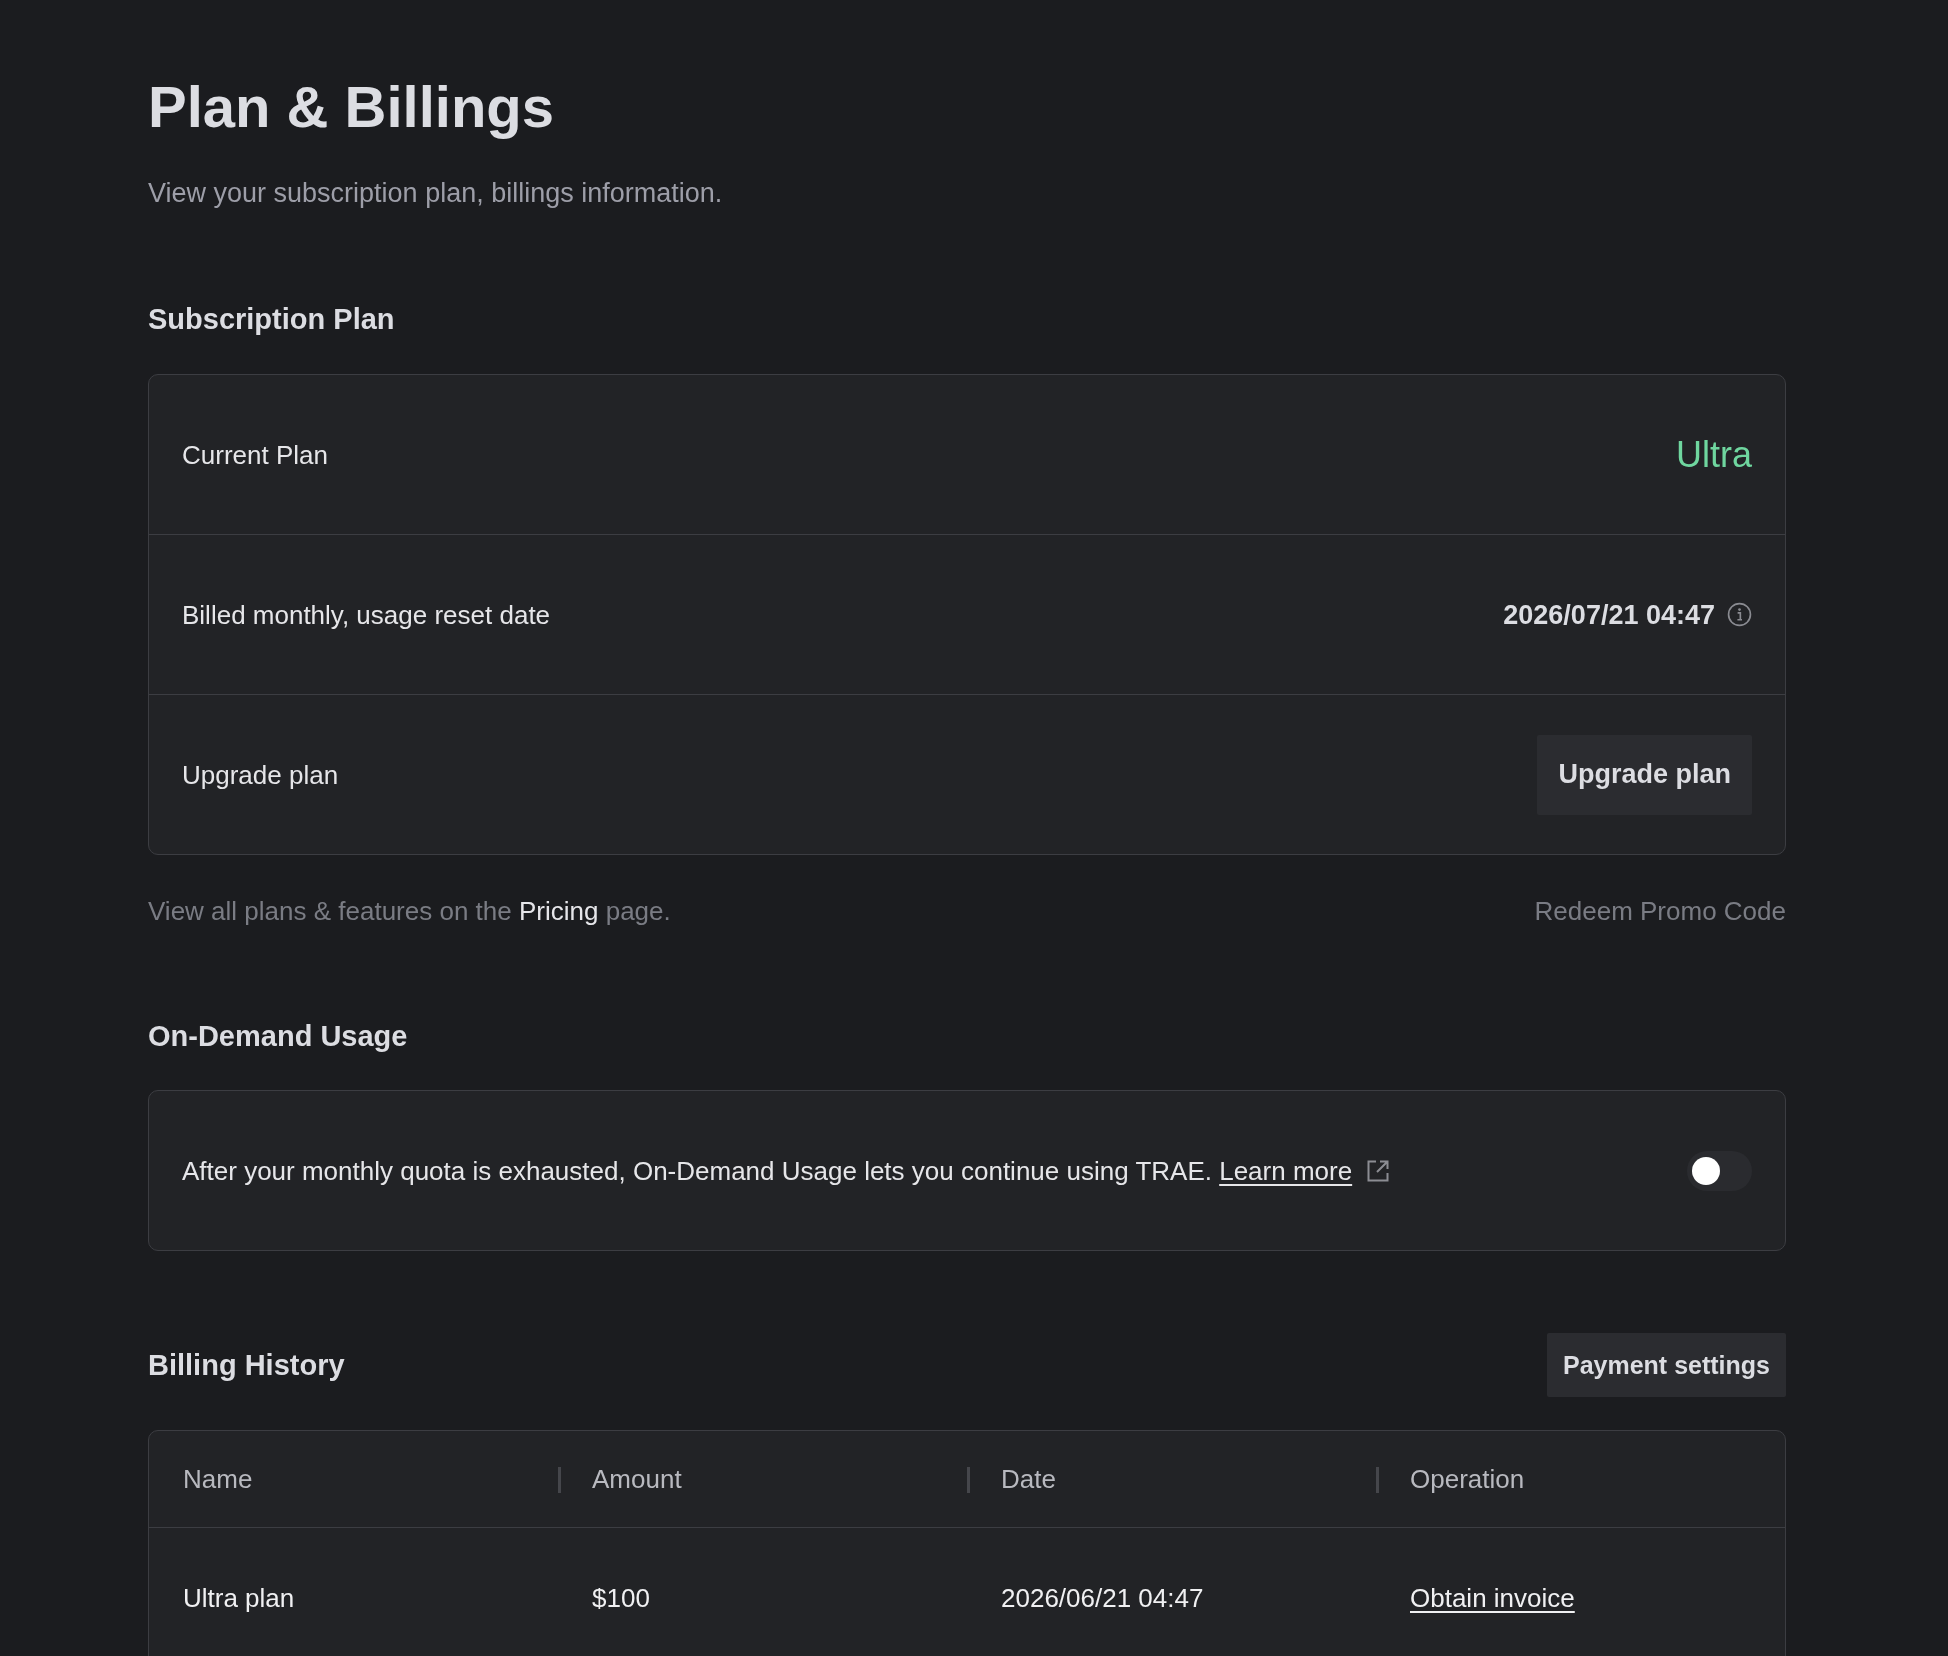 The height and width of the screenshot is (1656, 1948). Describe the element at coordinates (1378, 1170) in the screenshot. I see `external-link-icon` at that location.